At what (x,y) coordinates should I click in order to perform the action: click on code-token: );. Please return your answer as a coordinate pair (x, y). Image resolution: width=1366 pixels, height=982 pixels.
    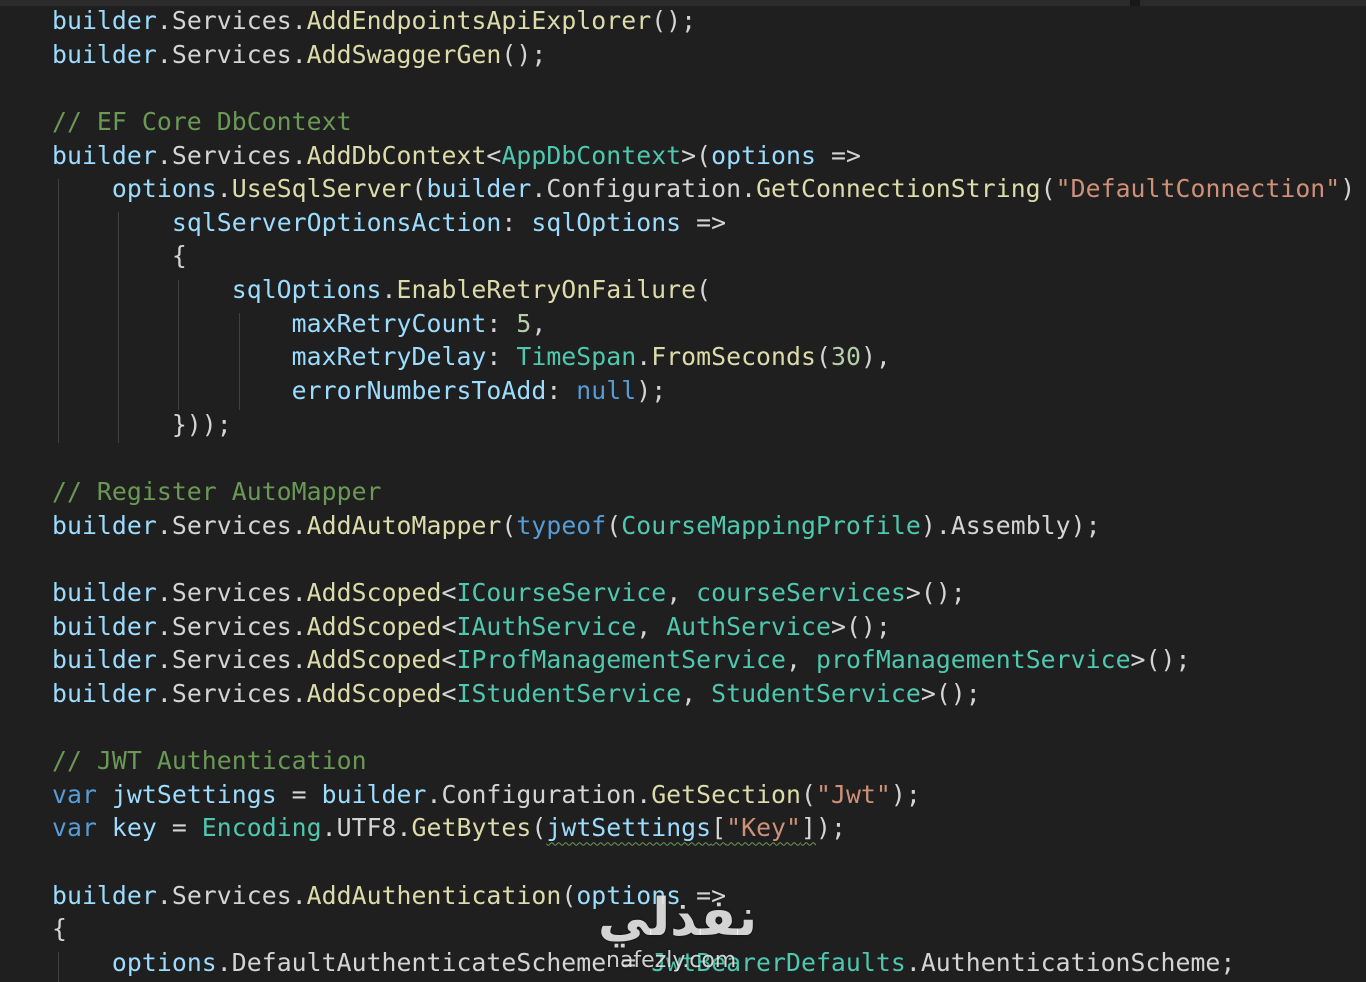
    Looking at the image, I should click on (651, 391).